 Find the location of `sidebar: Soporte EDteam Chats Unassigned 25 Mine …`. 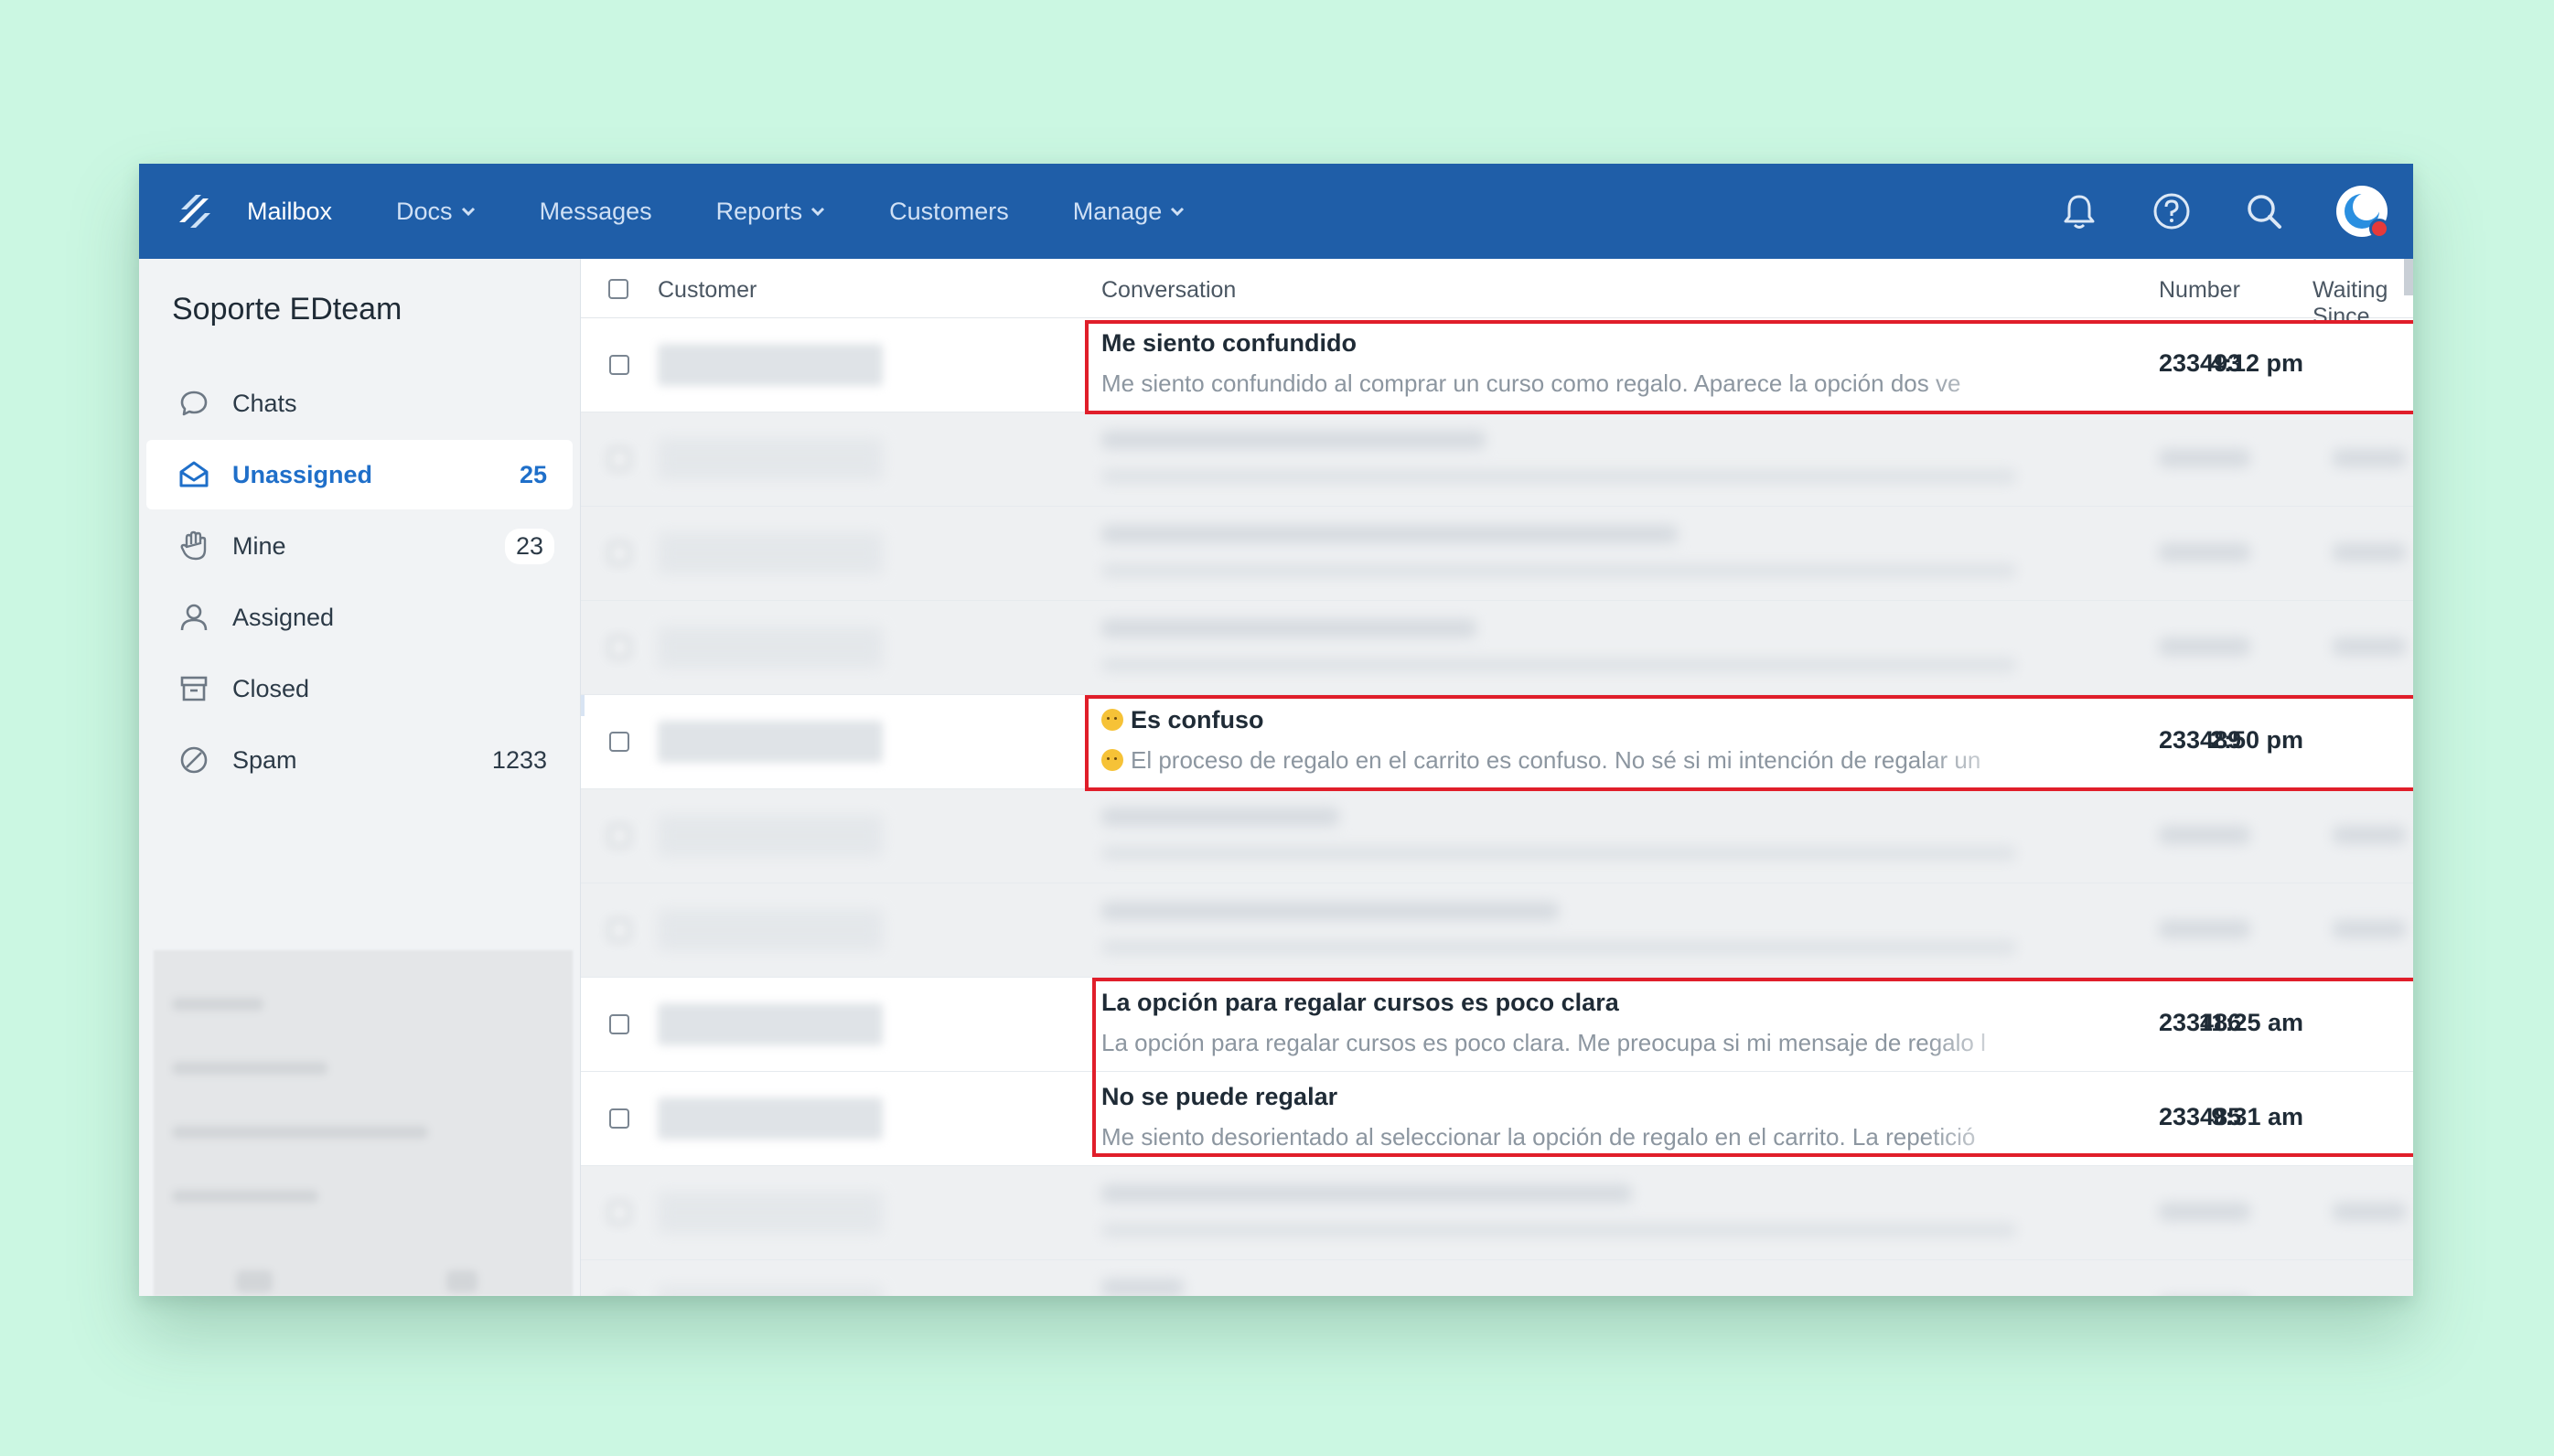

sidebar: Soporte EDteam Chats Unassigned 25 Mine … is located at coordinates (360, 777).